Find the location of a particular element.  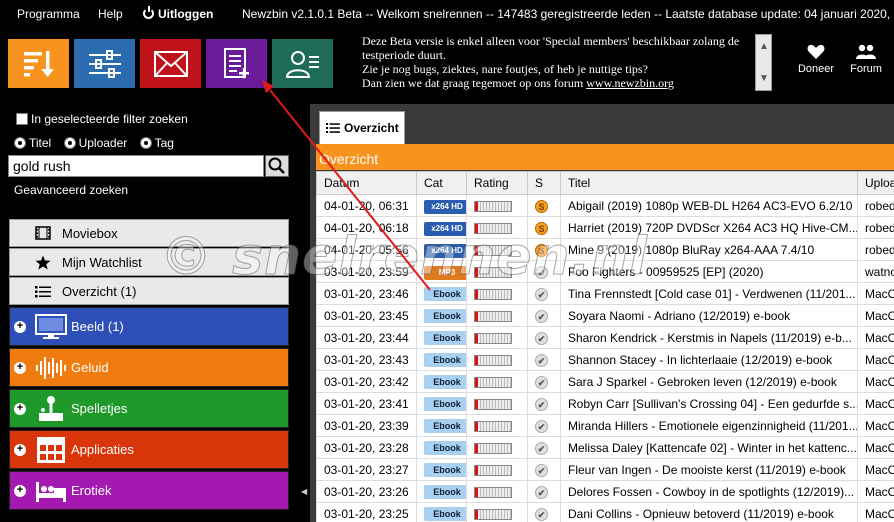

radio-titel: Titel is located at coordinates (32, 143).